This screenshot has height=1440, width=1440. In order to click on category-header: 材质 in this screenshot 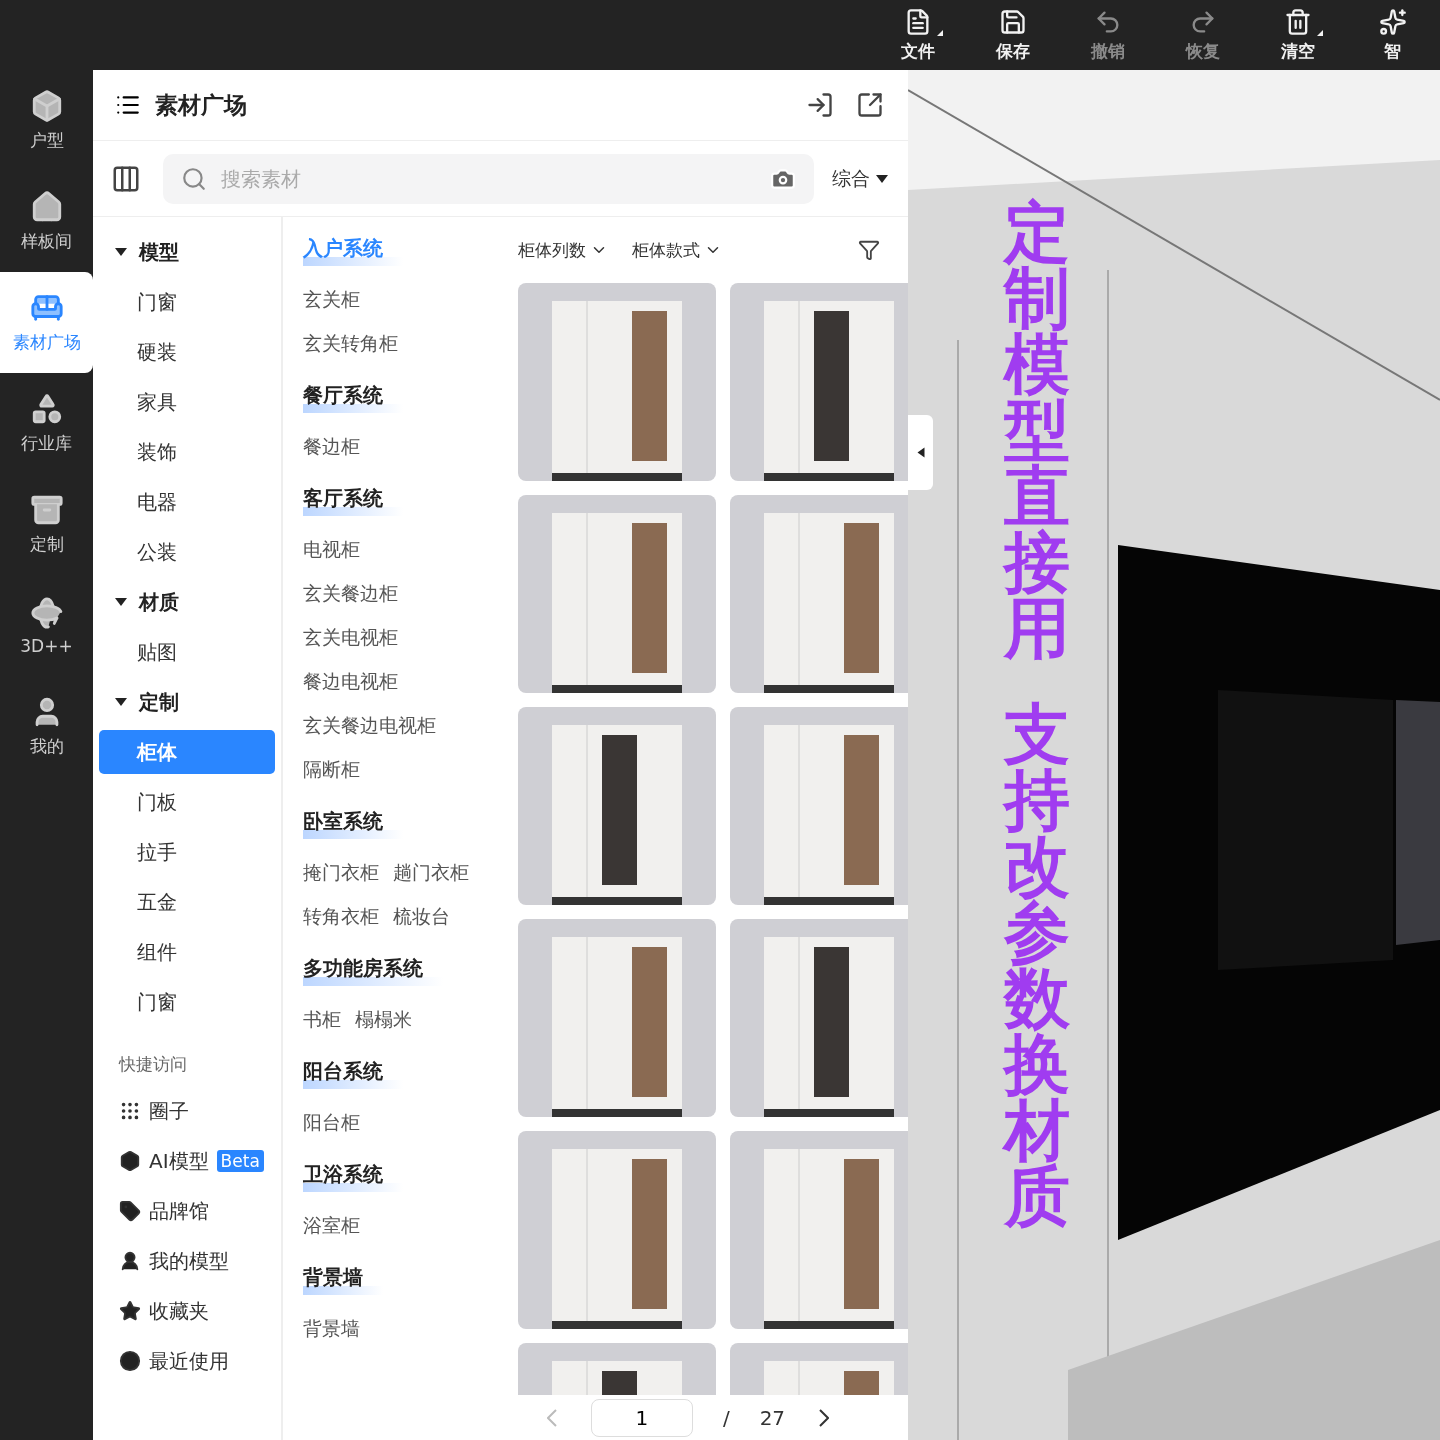, I will do `click(187, 602)`.